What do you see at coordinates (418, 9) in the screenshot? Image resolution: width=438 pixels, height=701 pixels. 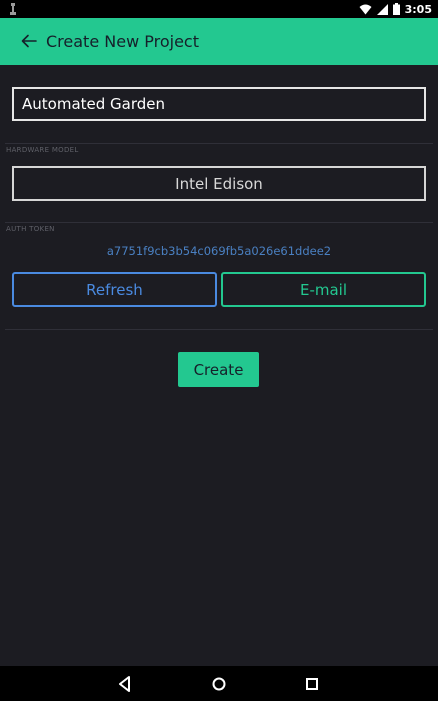 I see `status-time: 3:05` at bounding box center [418, 9].